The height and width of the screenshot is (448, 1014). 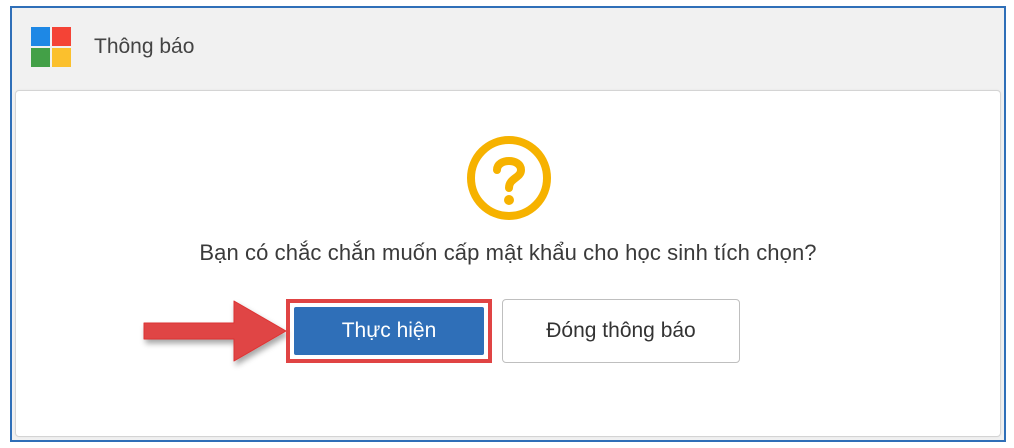 I want to click on window-title: Thông báo, so click(x=144, y=46).